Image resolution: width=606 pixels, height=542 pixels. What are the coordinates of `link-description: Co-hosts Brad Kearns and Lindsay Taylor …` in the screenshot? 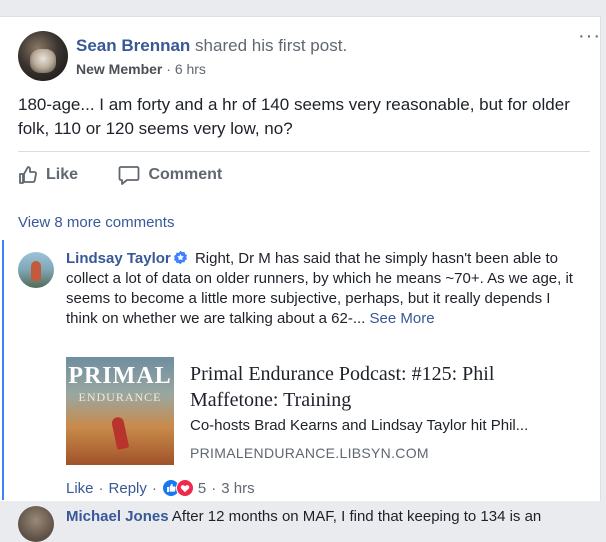 It's located at (359, 425).